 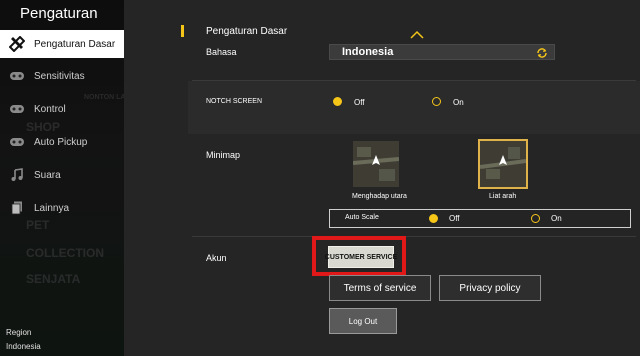 I want to click on section-marker, so click(x=182, y=31).